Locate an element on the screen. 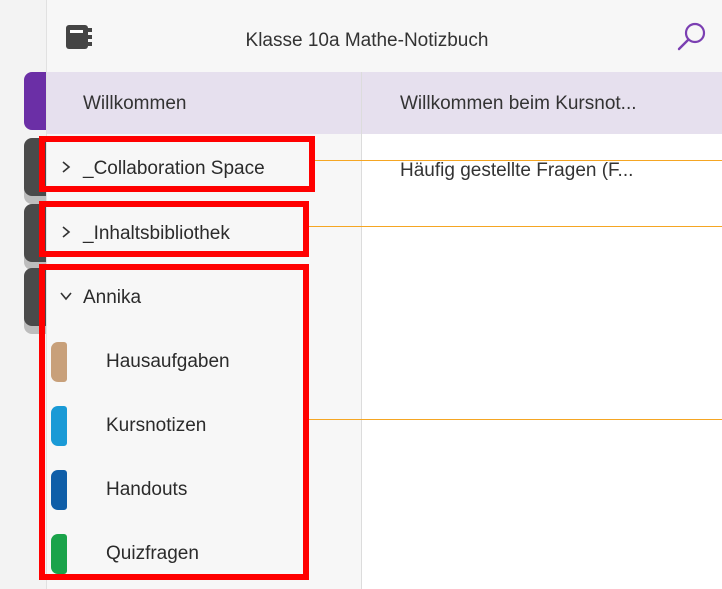 The width and height of the screenshot is (722, 589). notebook-tab-welcome is located at coordinates (35, 101).